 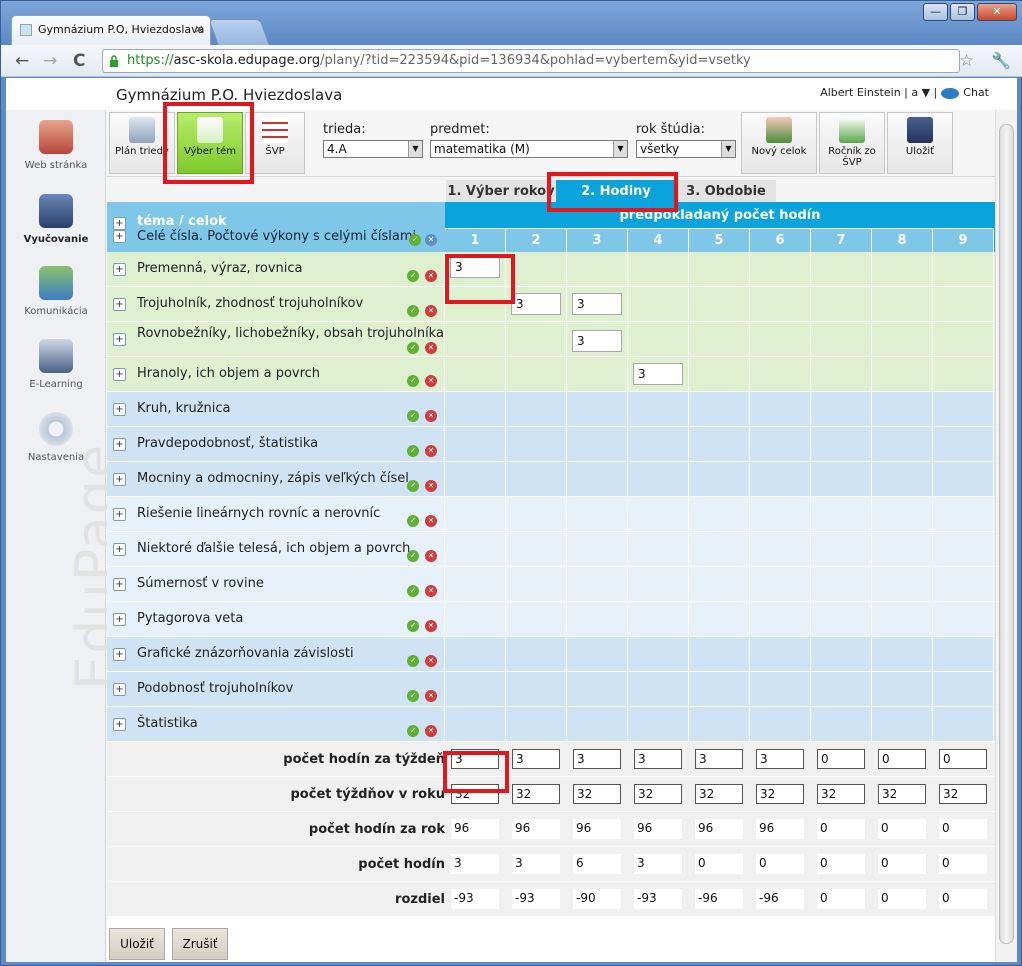 I want to click on trieda-select: 4.A ▼, so click(x=373, y=149).